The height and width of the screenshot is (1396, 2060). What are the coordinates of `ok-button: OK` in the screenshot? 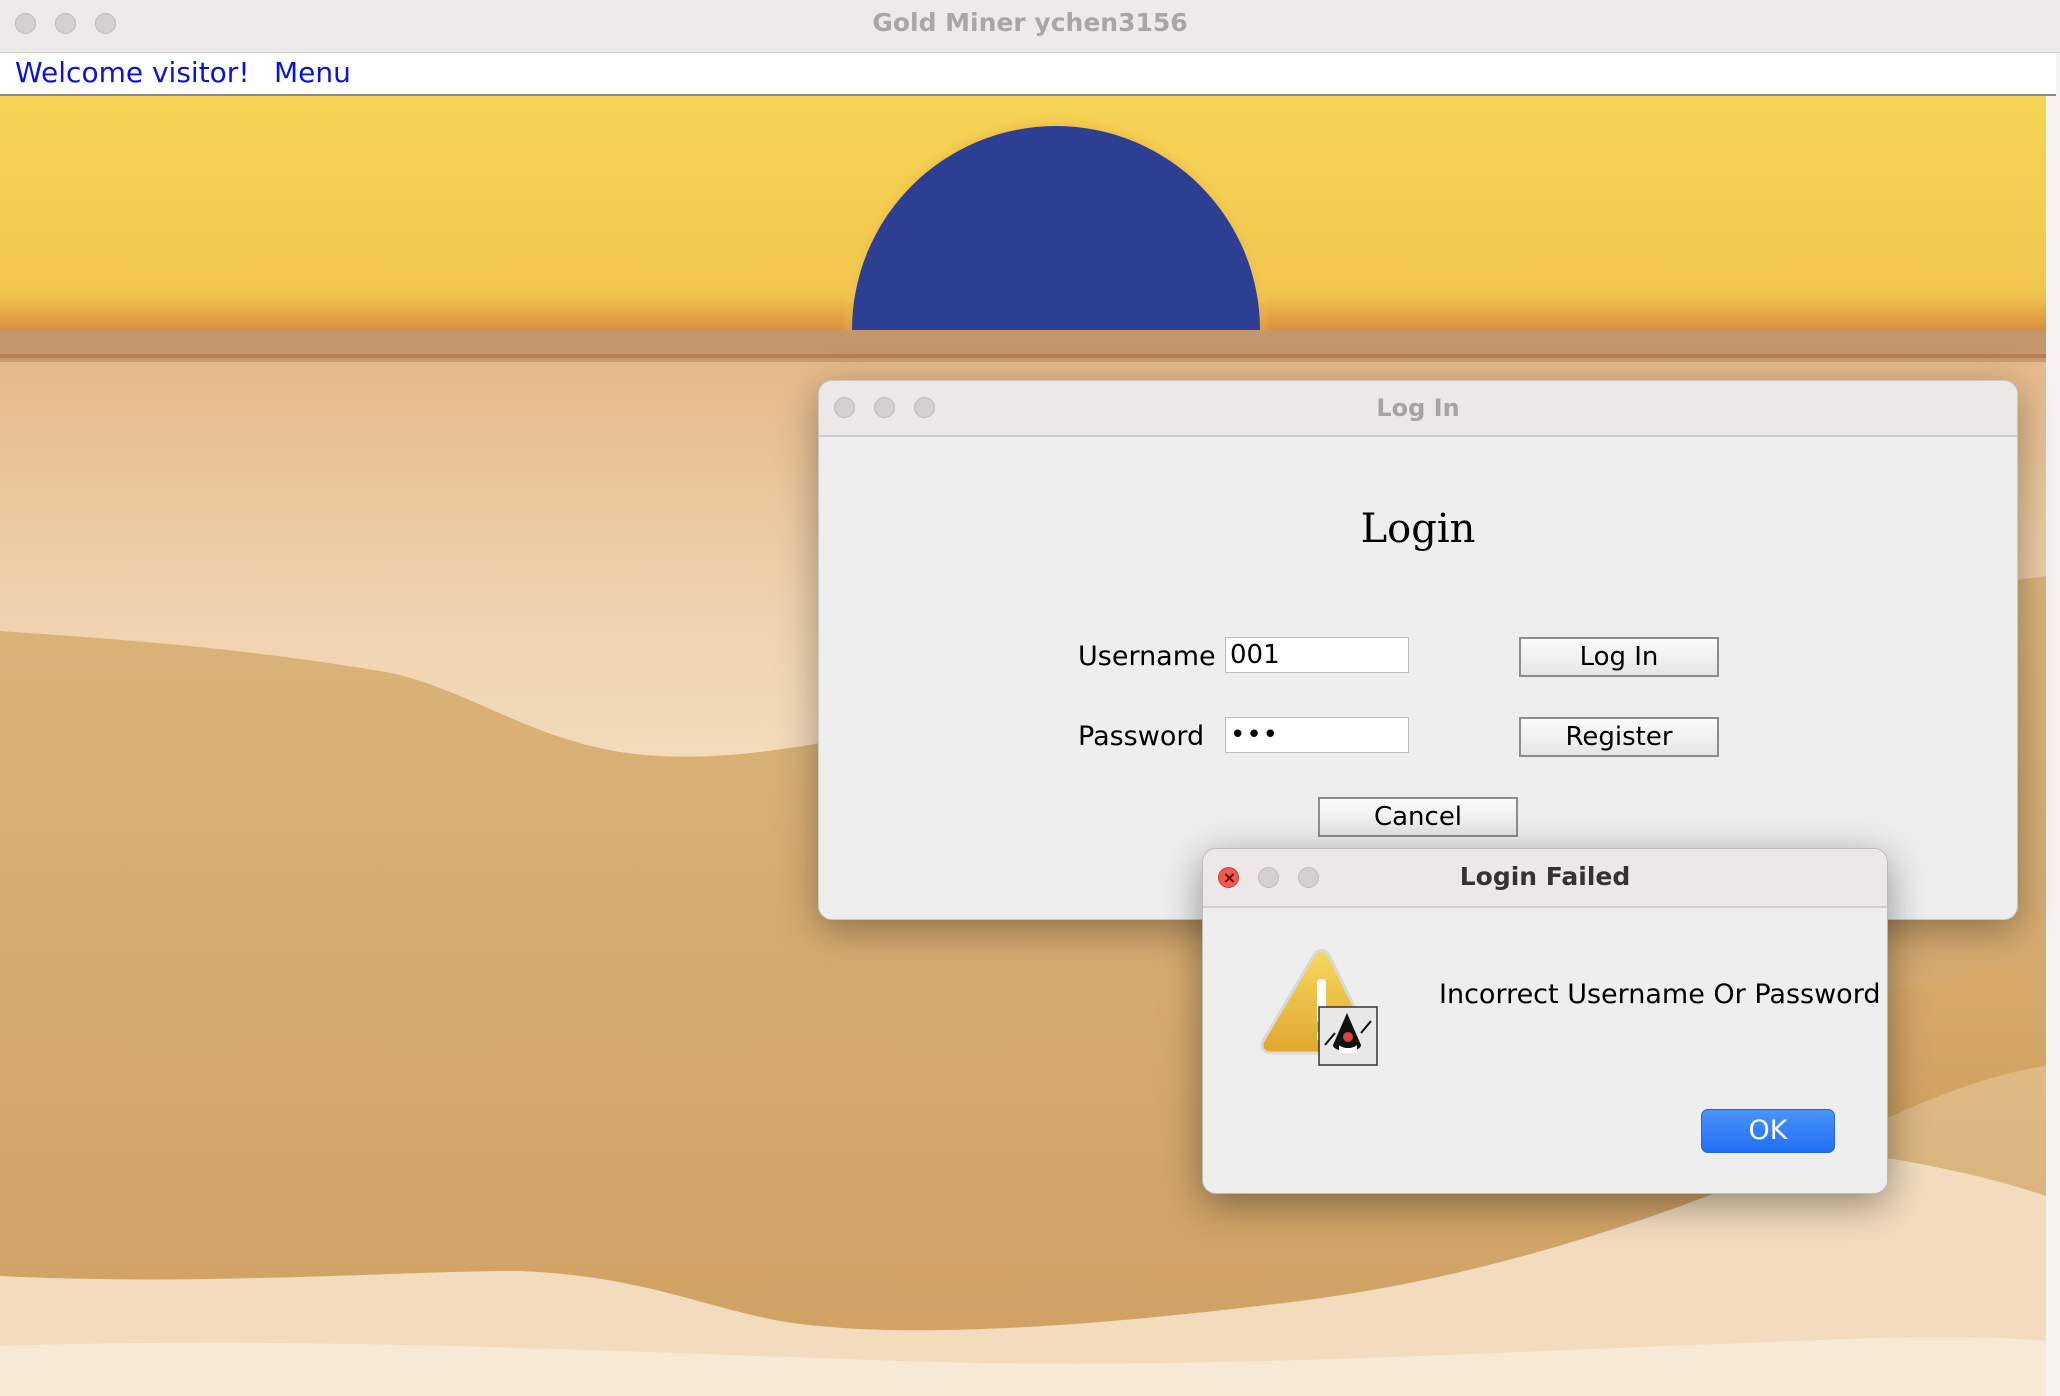 It's located at (1768, 1131).